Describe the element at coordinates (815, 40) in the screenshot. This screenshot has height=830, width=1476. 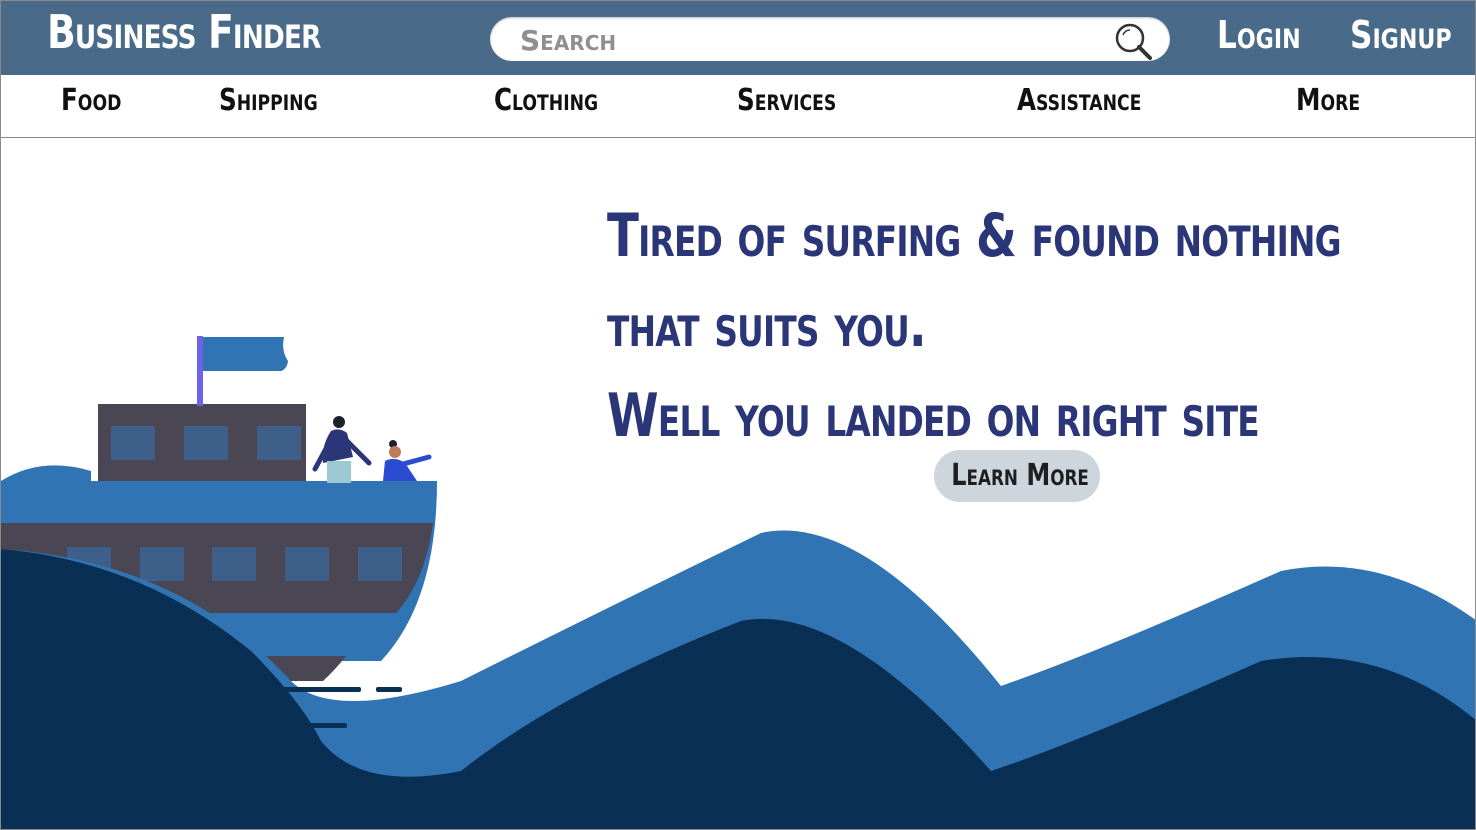
I see `search-input` at that location.